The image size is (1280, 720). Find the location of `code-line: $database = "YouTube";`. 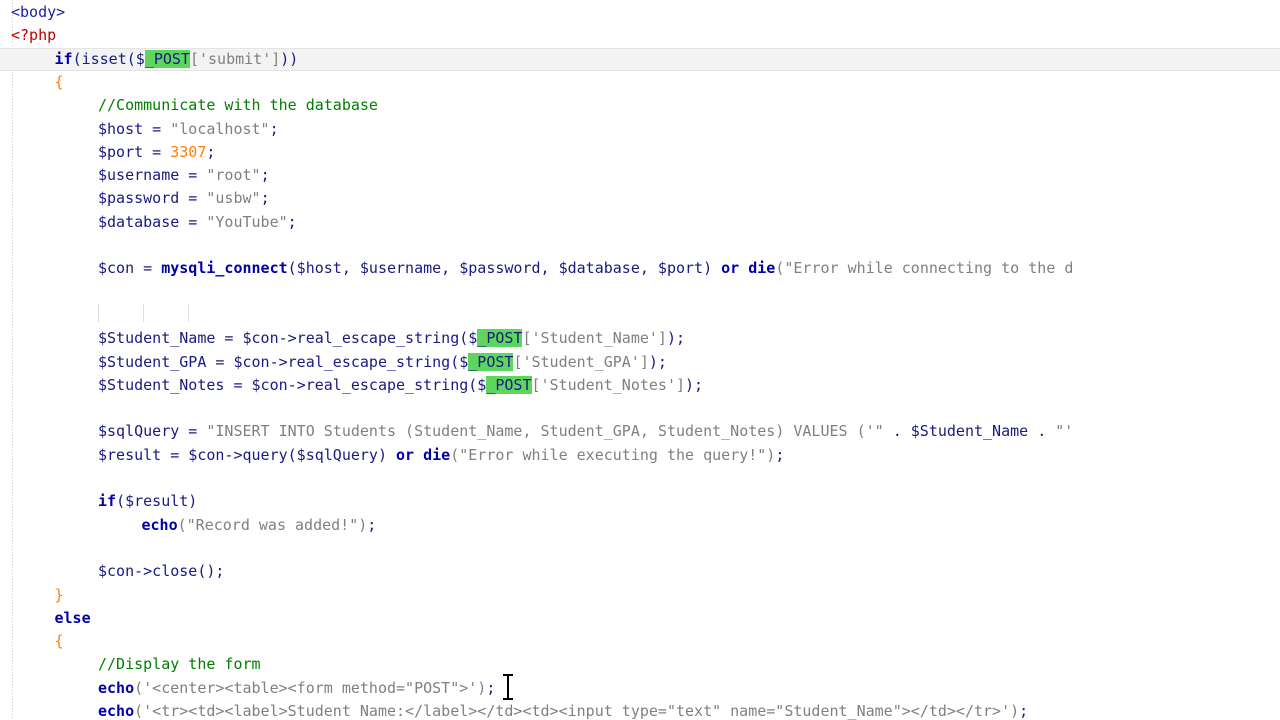

code-line: $database = "YouTube"; is located at coordinates (640, 222).